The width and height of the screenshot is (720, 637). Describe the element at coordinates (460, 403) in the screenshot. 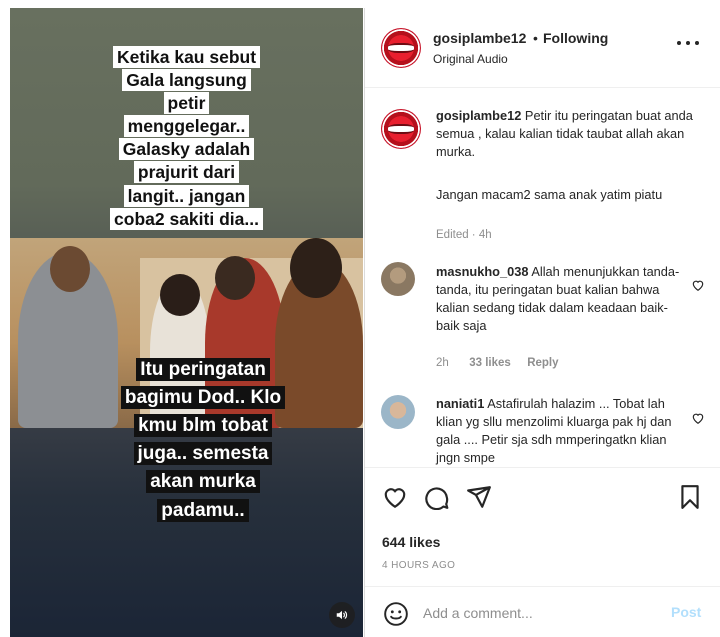

I see `comment-username: naniati1` at that location.